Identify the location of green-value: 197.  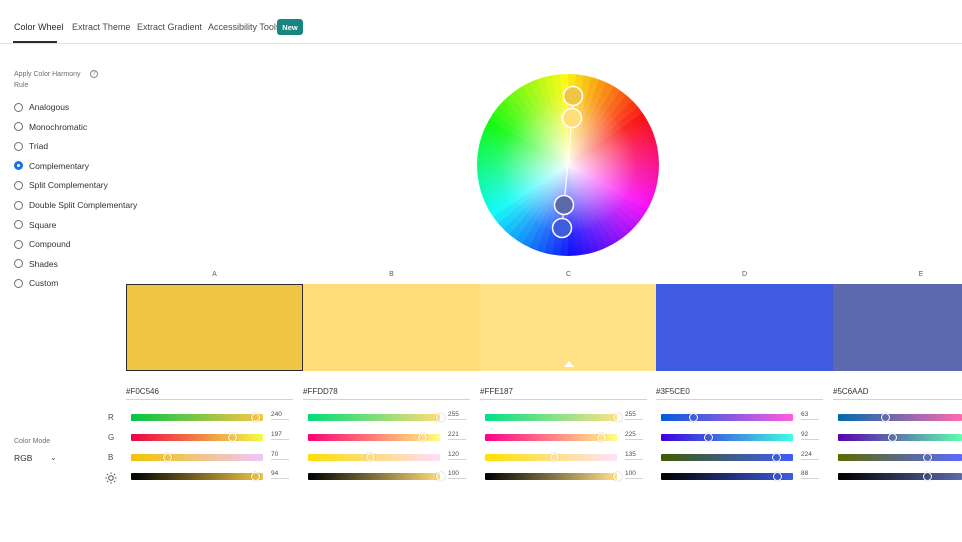
(280, 435).